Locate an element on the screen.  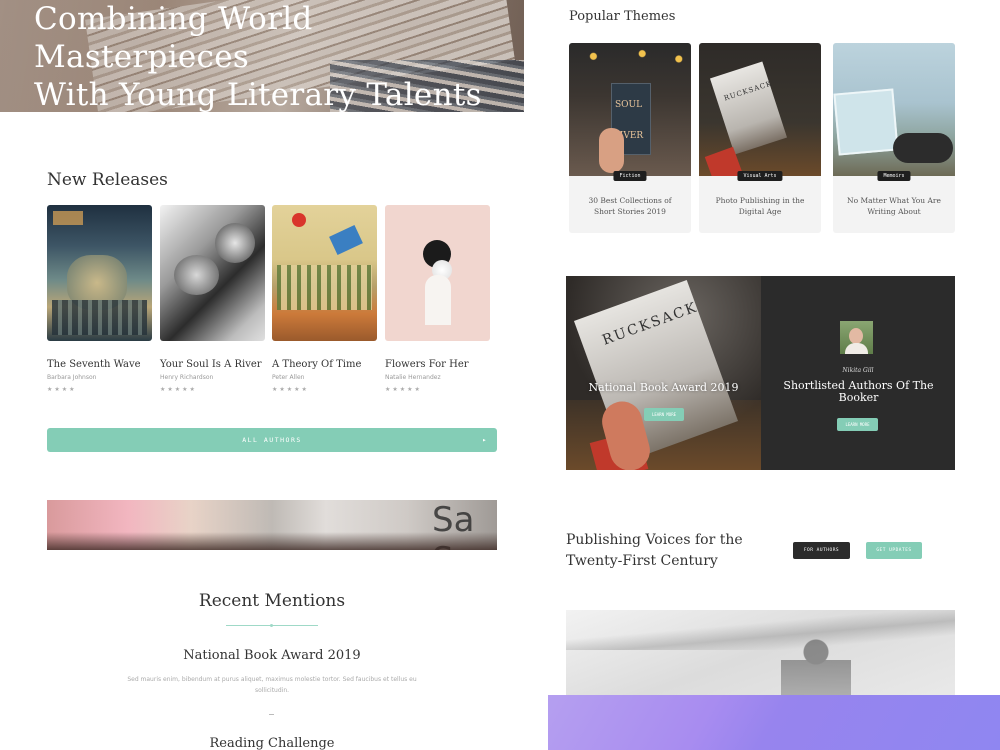
author-name: Nikita Gill is located at coordinates (858, 370).